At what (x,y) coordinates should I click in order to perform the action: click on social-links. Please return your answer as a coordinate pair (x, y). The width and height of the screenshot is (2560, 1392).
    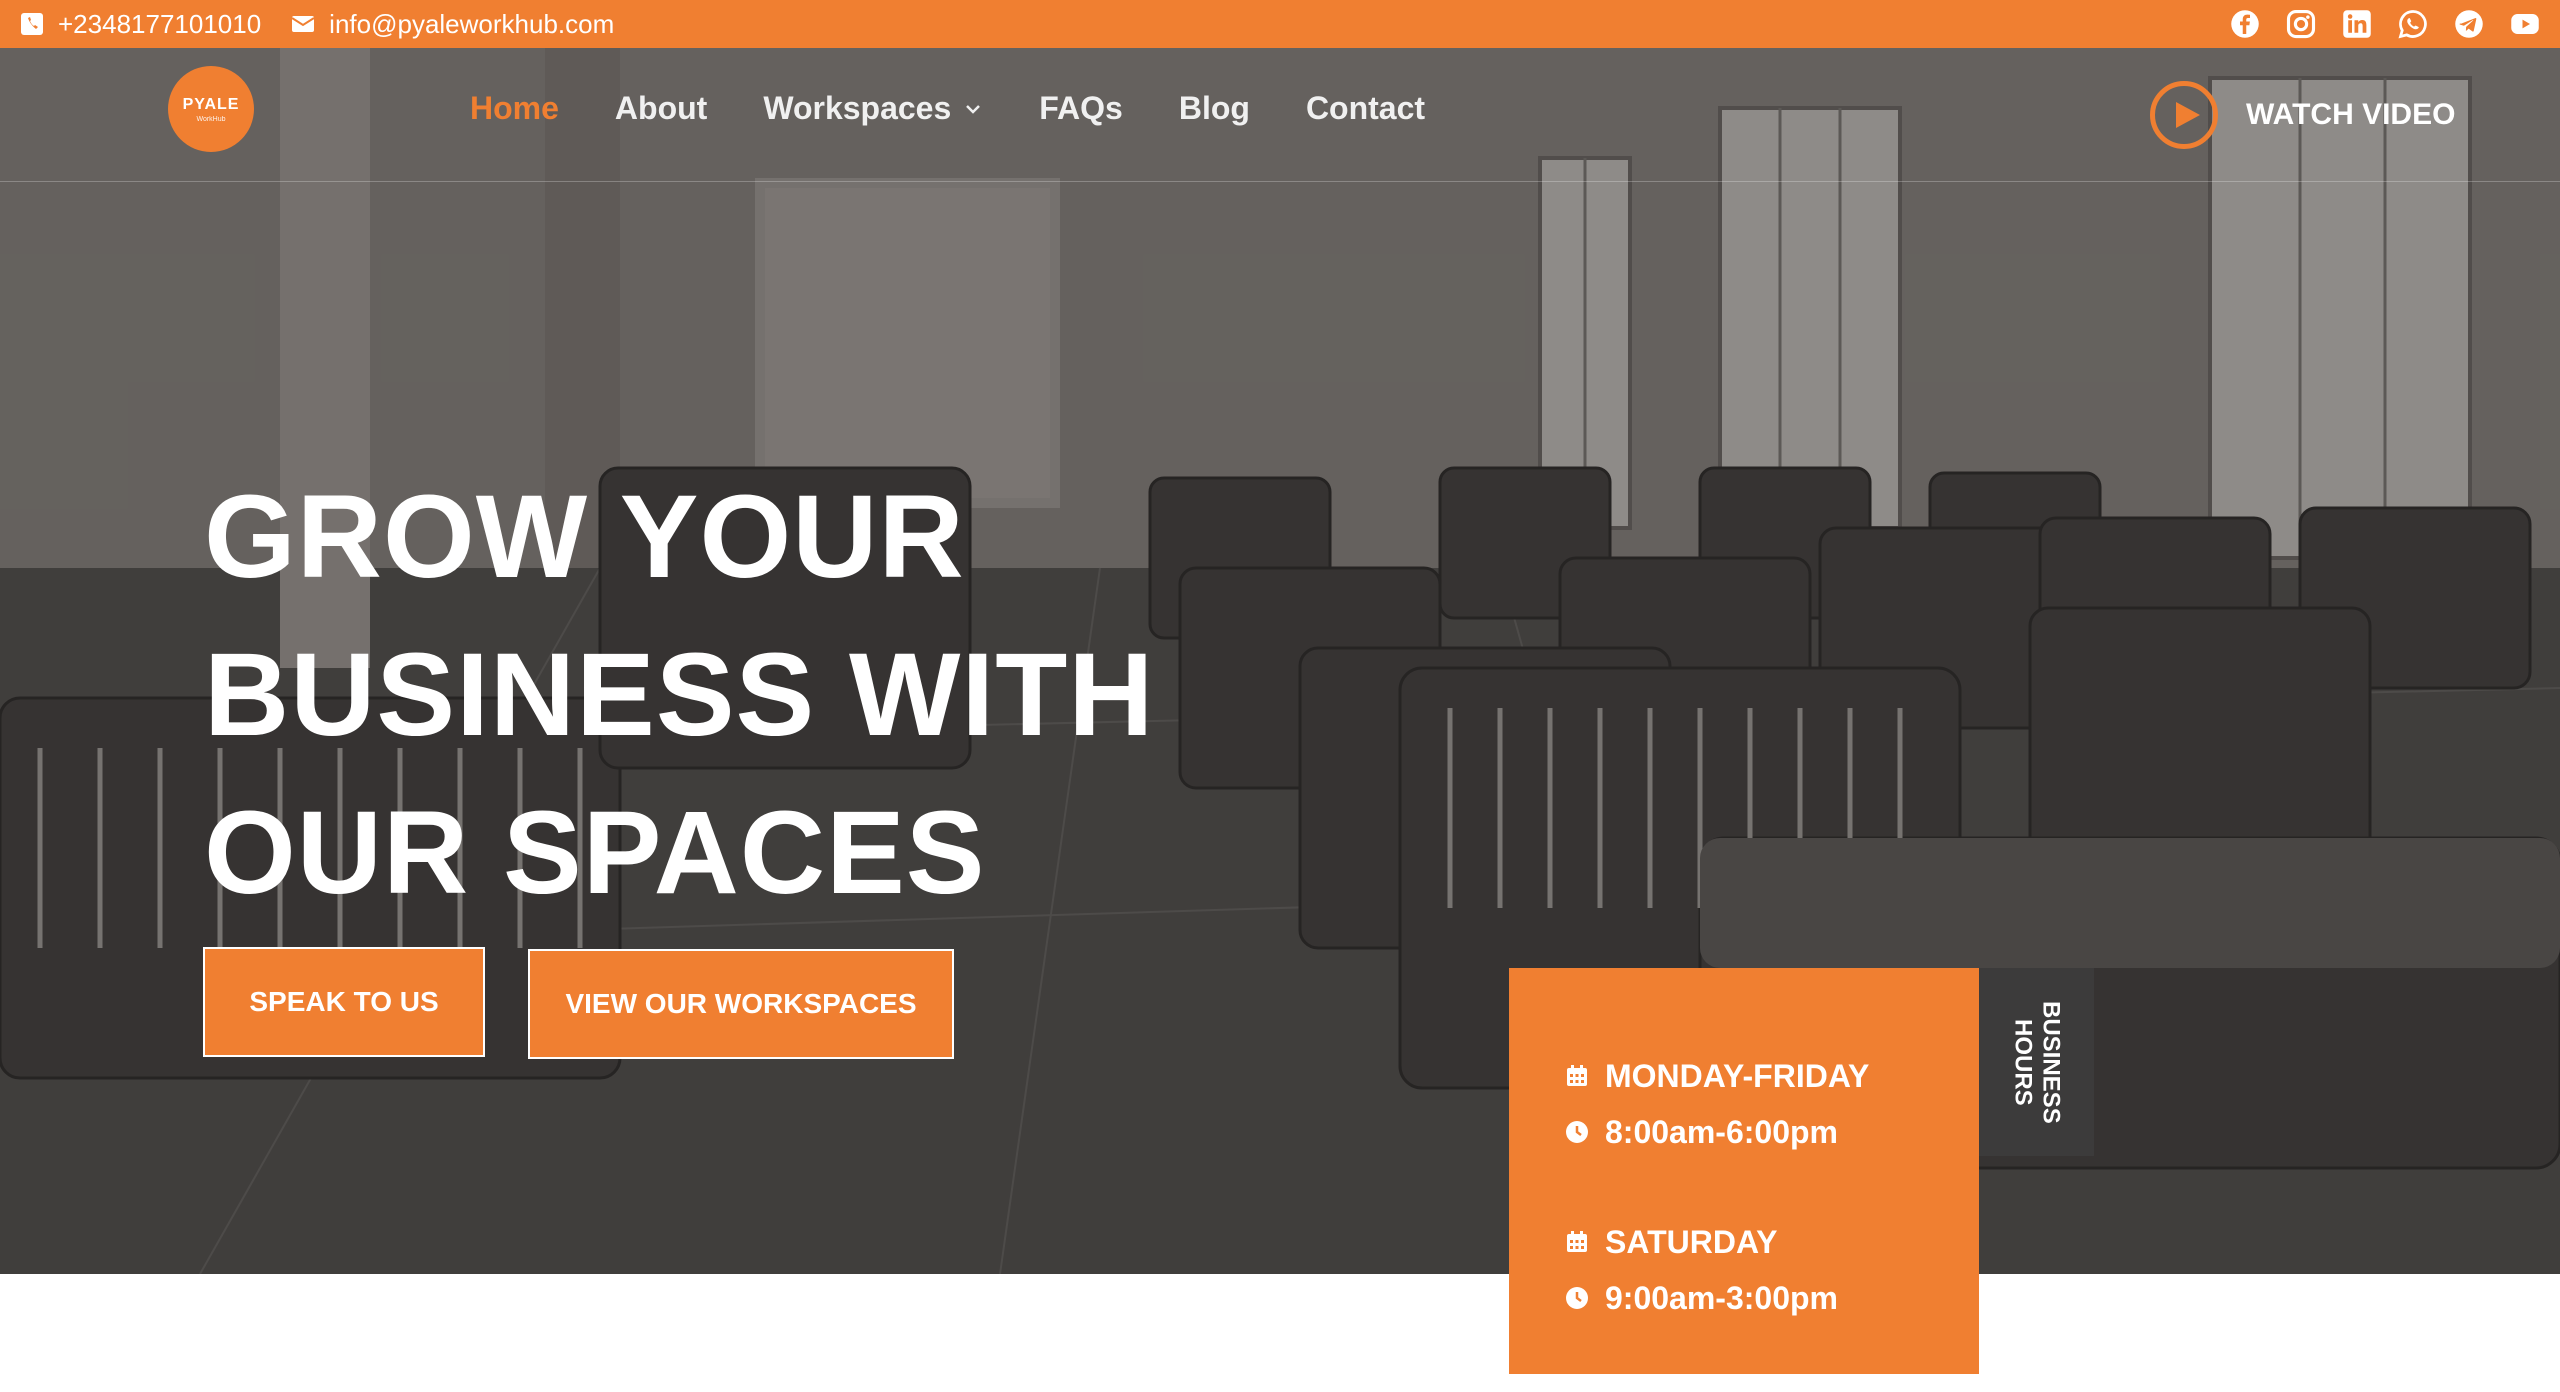
    Looking at the image, I should click on (2385, 24).